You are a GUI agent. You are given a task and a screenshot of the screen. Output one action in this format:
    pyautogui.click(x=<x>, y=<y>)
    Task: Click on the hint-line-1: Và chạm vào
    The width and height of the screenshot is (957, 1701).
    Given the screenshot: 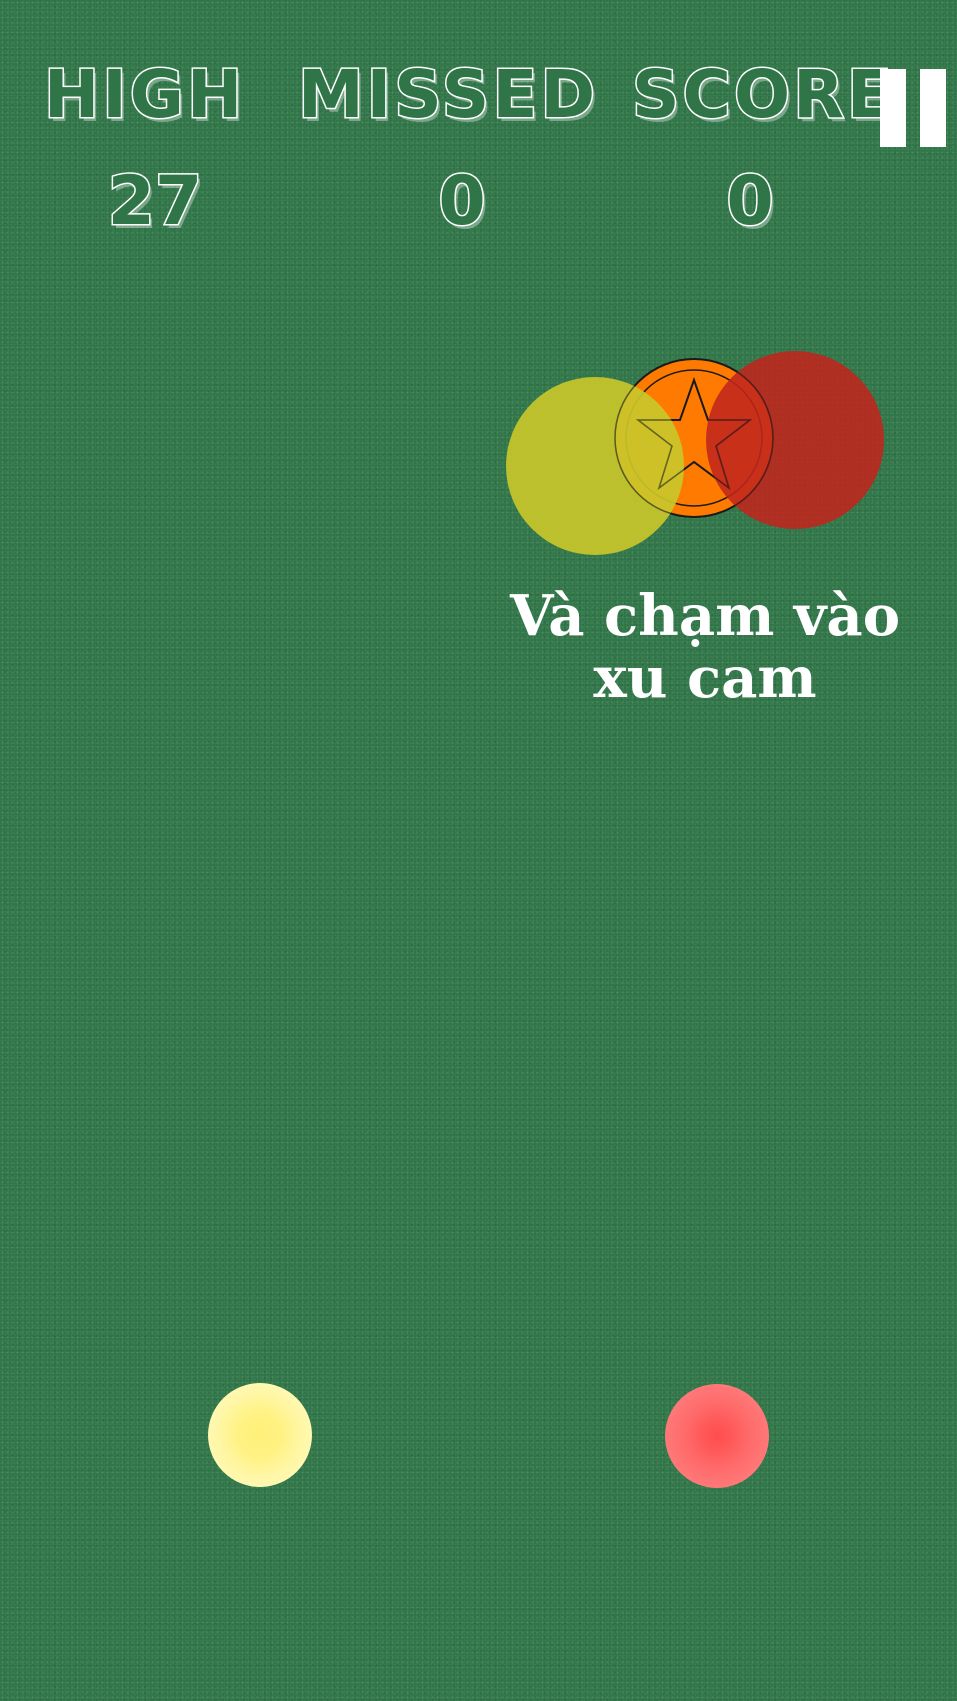 What is the action you would take?
    pyautogui.click(x=705, y=616)
    